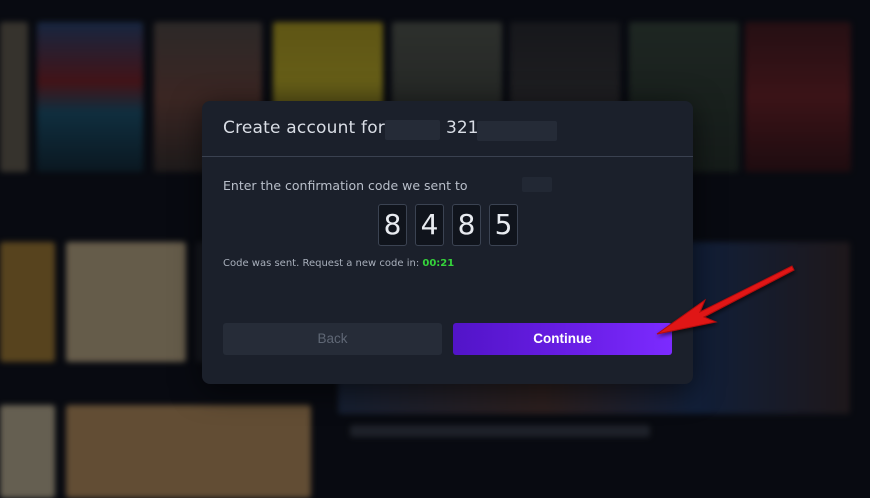 The height and width of the screenshot is (498, 870). I want to click on confirmation-code-input: 8 4 8 5, so click(448, 225).